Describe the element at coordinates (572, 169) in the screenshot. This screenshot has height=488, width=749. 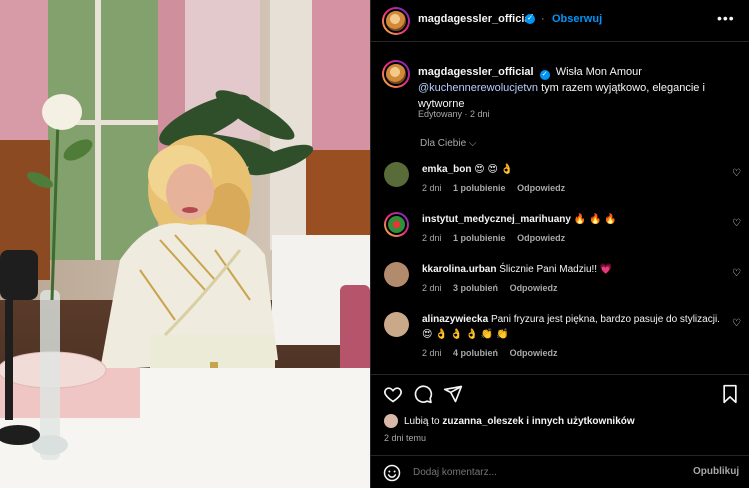
I see `comment-text: emka_bon 😍 😍 👌` at that location.